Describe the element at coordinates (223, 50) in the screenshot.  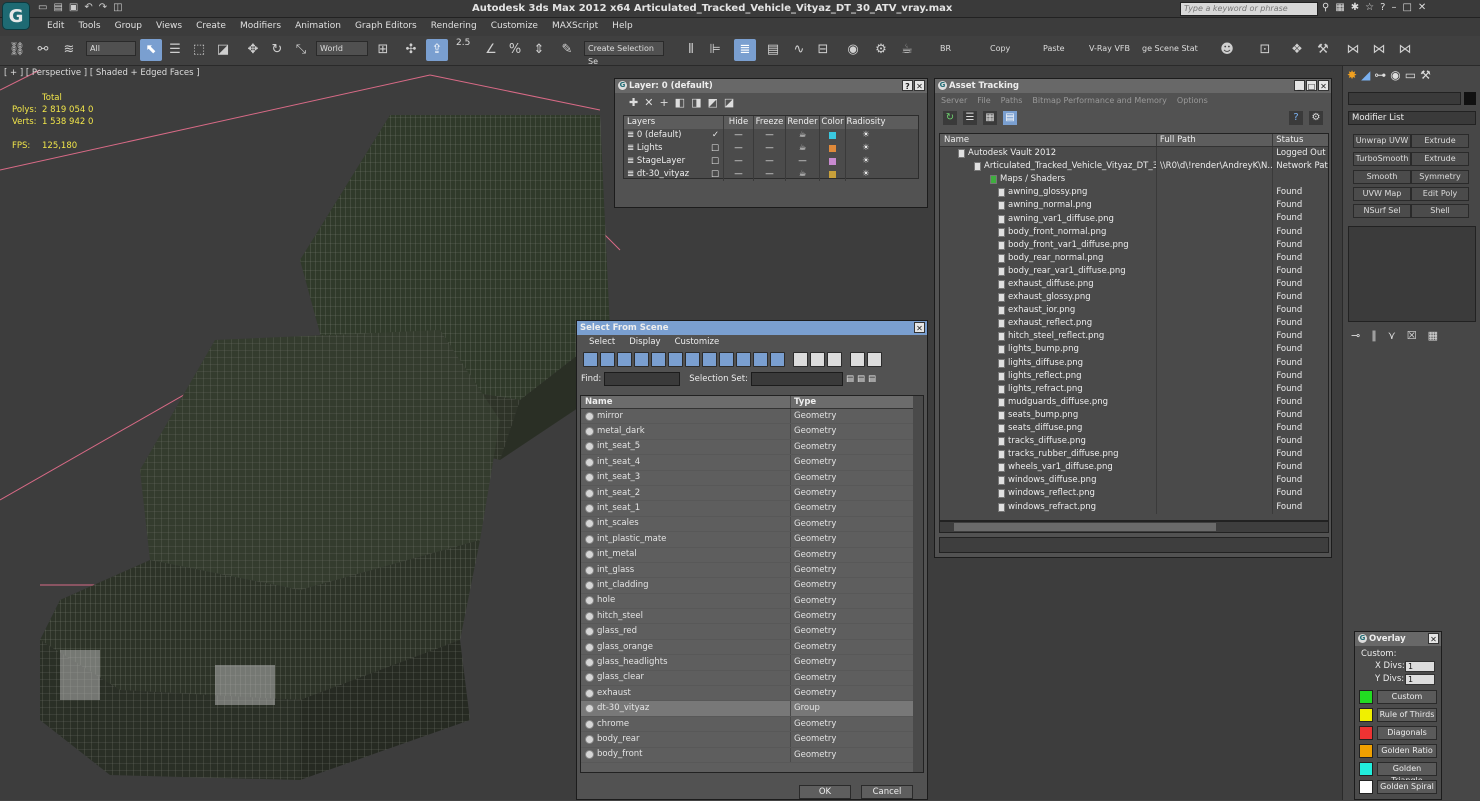
I see `window-crossing-icon: ◪` at that location.